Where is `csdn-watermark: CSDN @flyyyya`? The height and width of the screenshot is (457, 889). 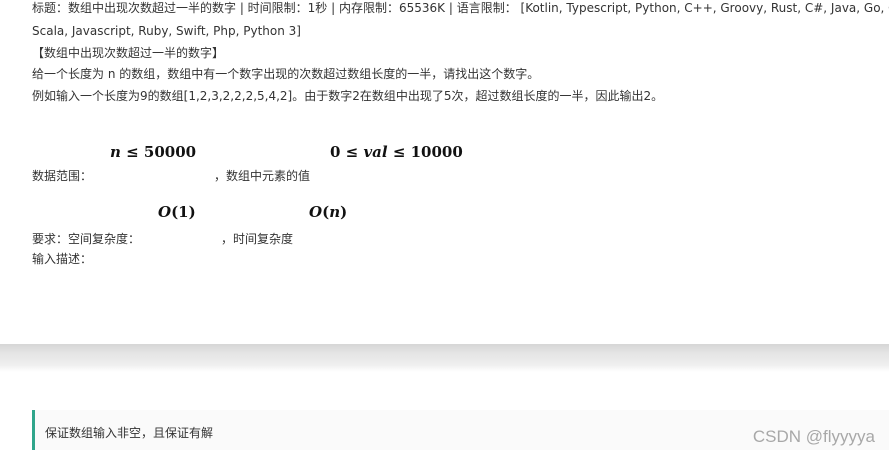
csdn-watermark: CSDN @flyyyya is located at coordinates (813, 436).